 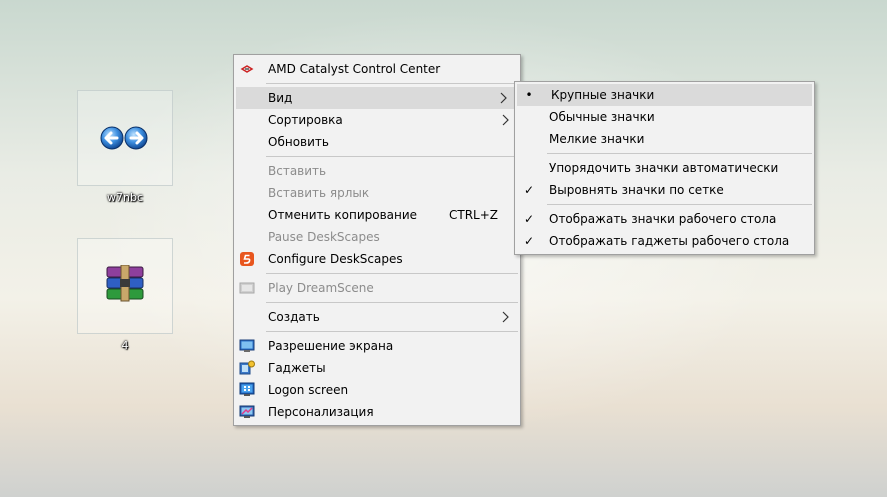 I want to click on submenu-item-align-to-grid: ✓ Выровнять значки по сетке, so click(x=664, y=190).